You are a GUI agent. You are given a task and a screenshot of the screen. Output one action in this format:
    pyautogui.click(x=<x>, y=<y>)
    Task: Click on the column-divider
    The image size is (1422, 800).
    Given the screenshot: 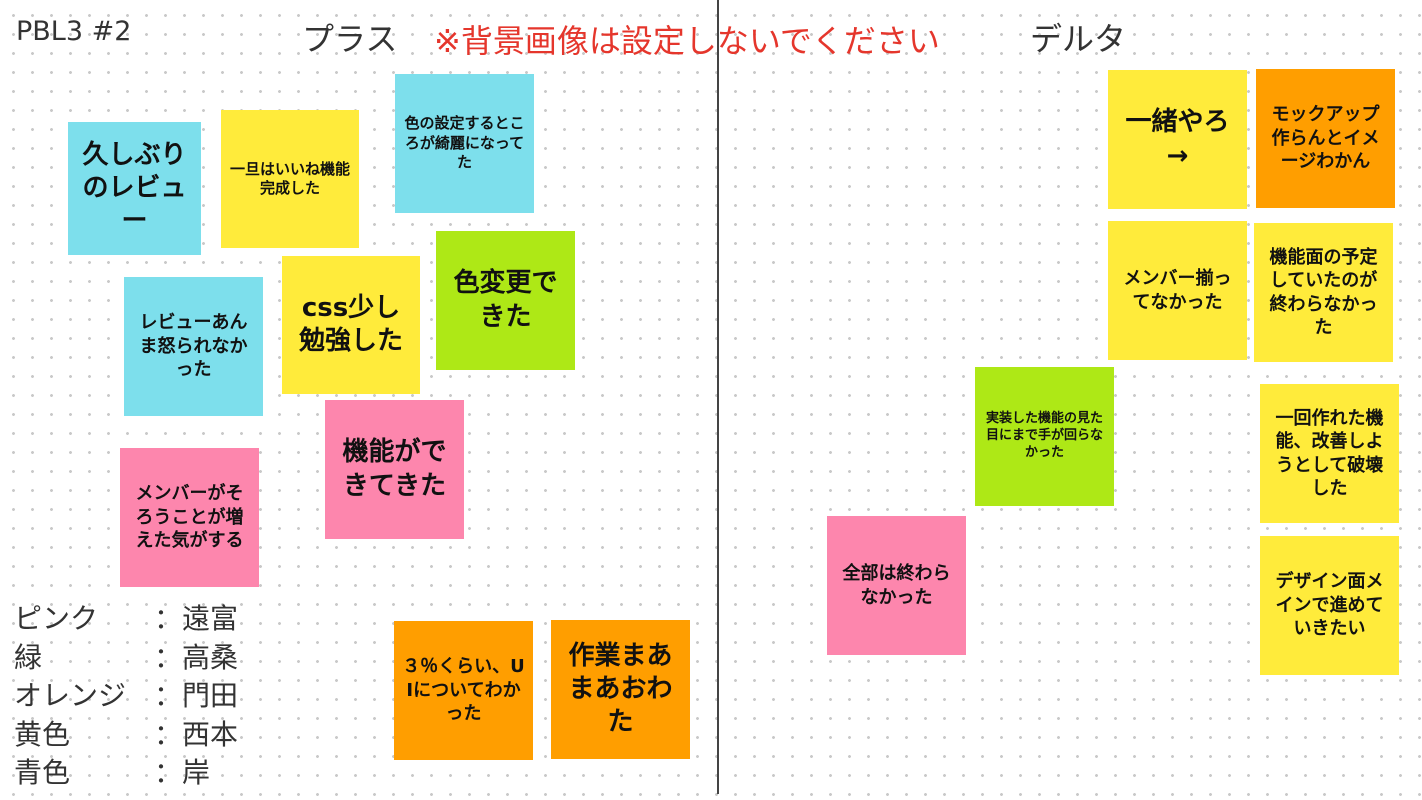 What is the action you would take?
    pyautogui.click(x=718, y=397)
    